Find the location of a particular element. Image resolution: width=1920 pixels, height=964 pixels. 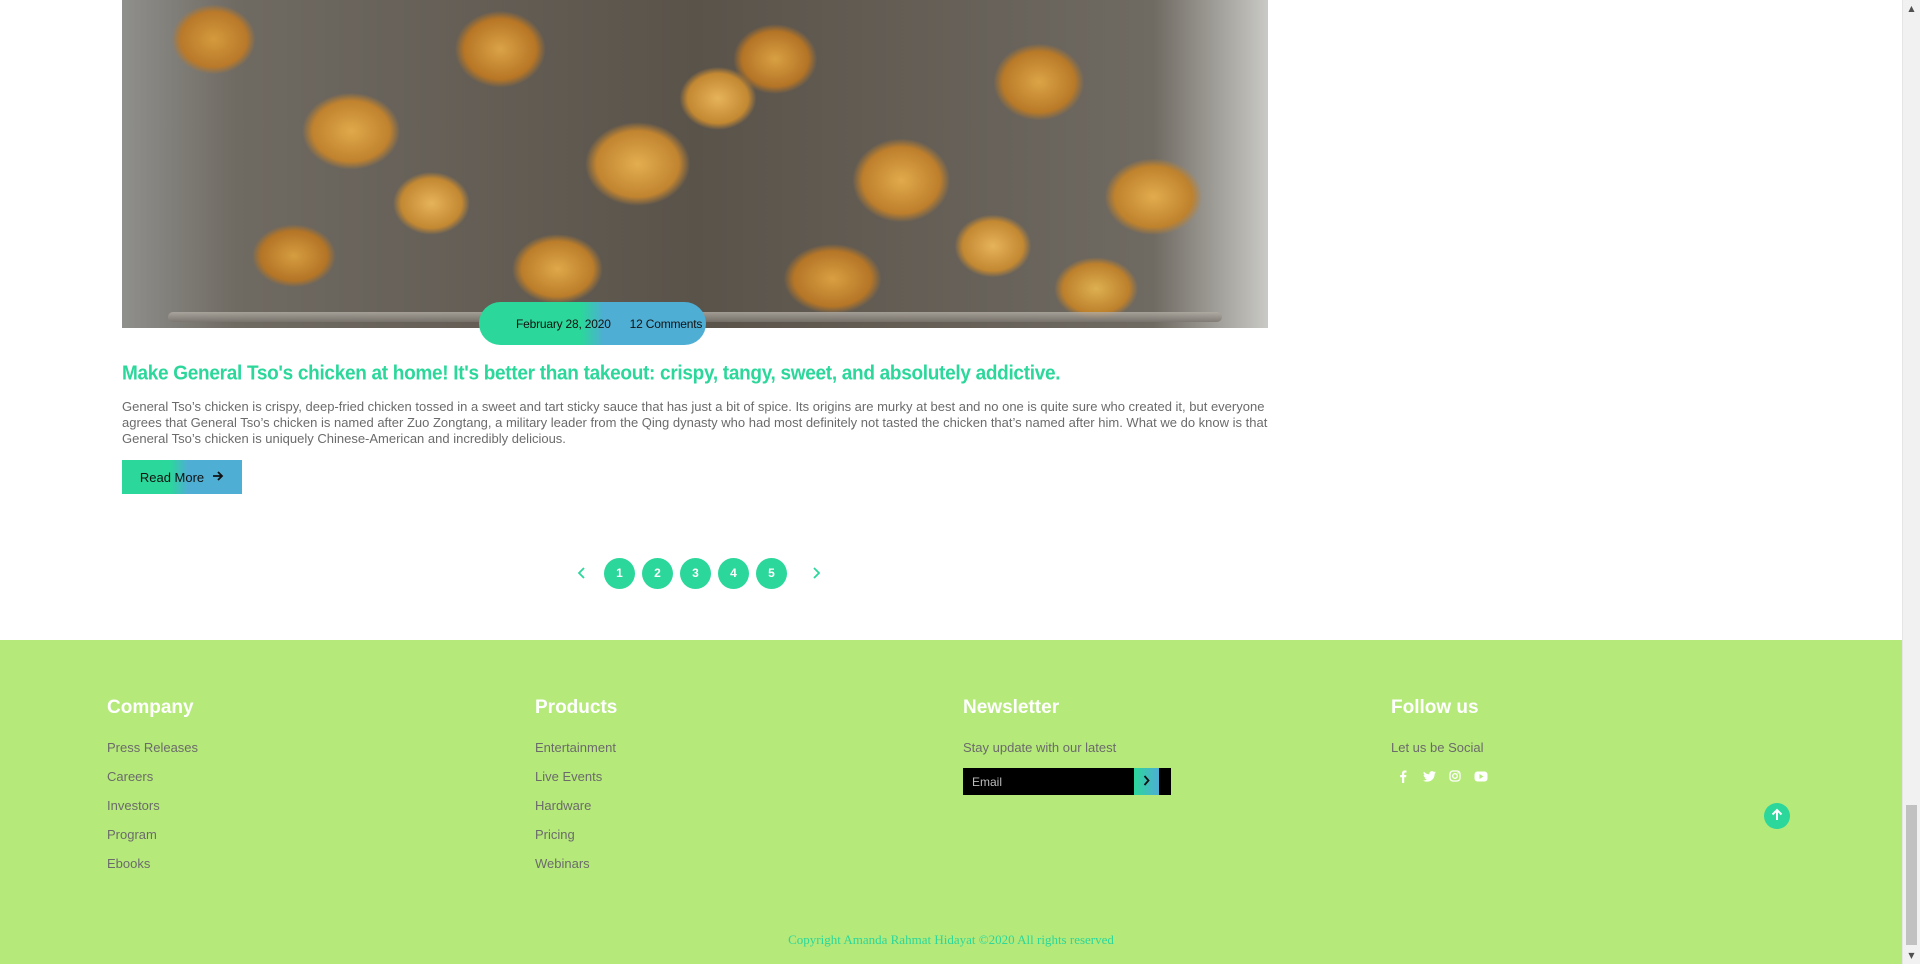

footer-follow-column: Follow us Let us be Social is located at coordinates (1581, 740).